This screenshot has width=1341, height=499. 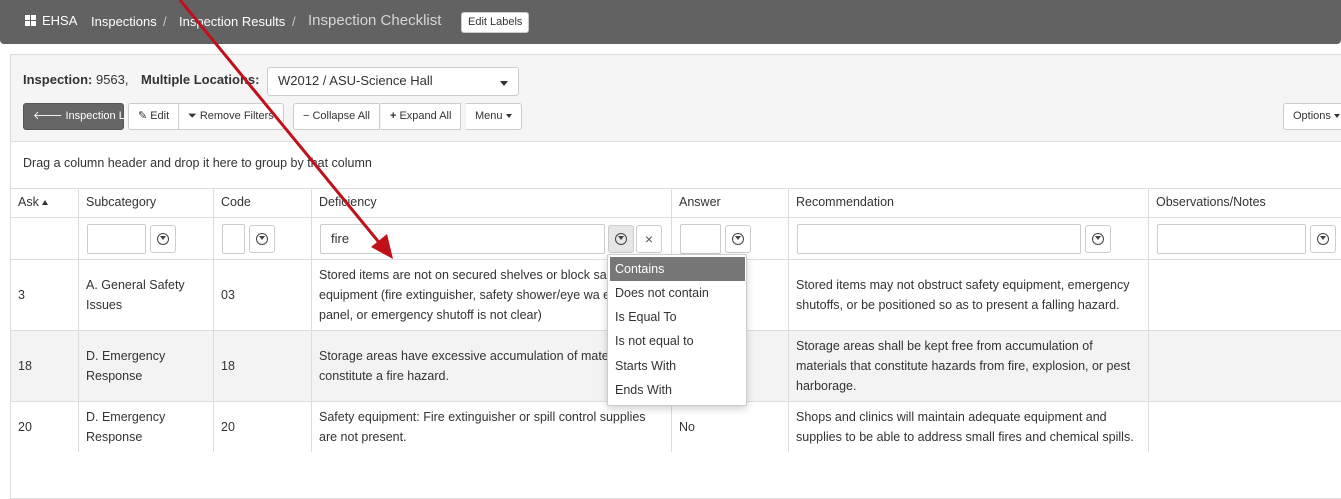 What do you see at coordinates (116, 239) in the screenshot?
I see `subcategory-filter-input` at bounding box center [116, 239].